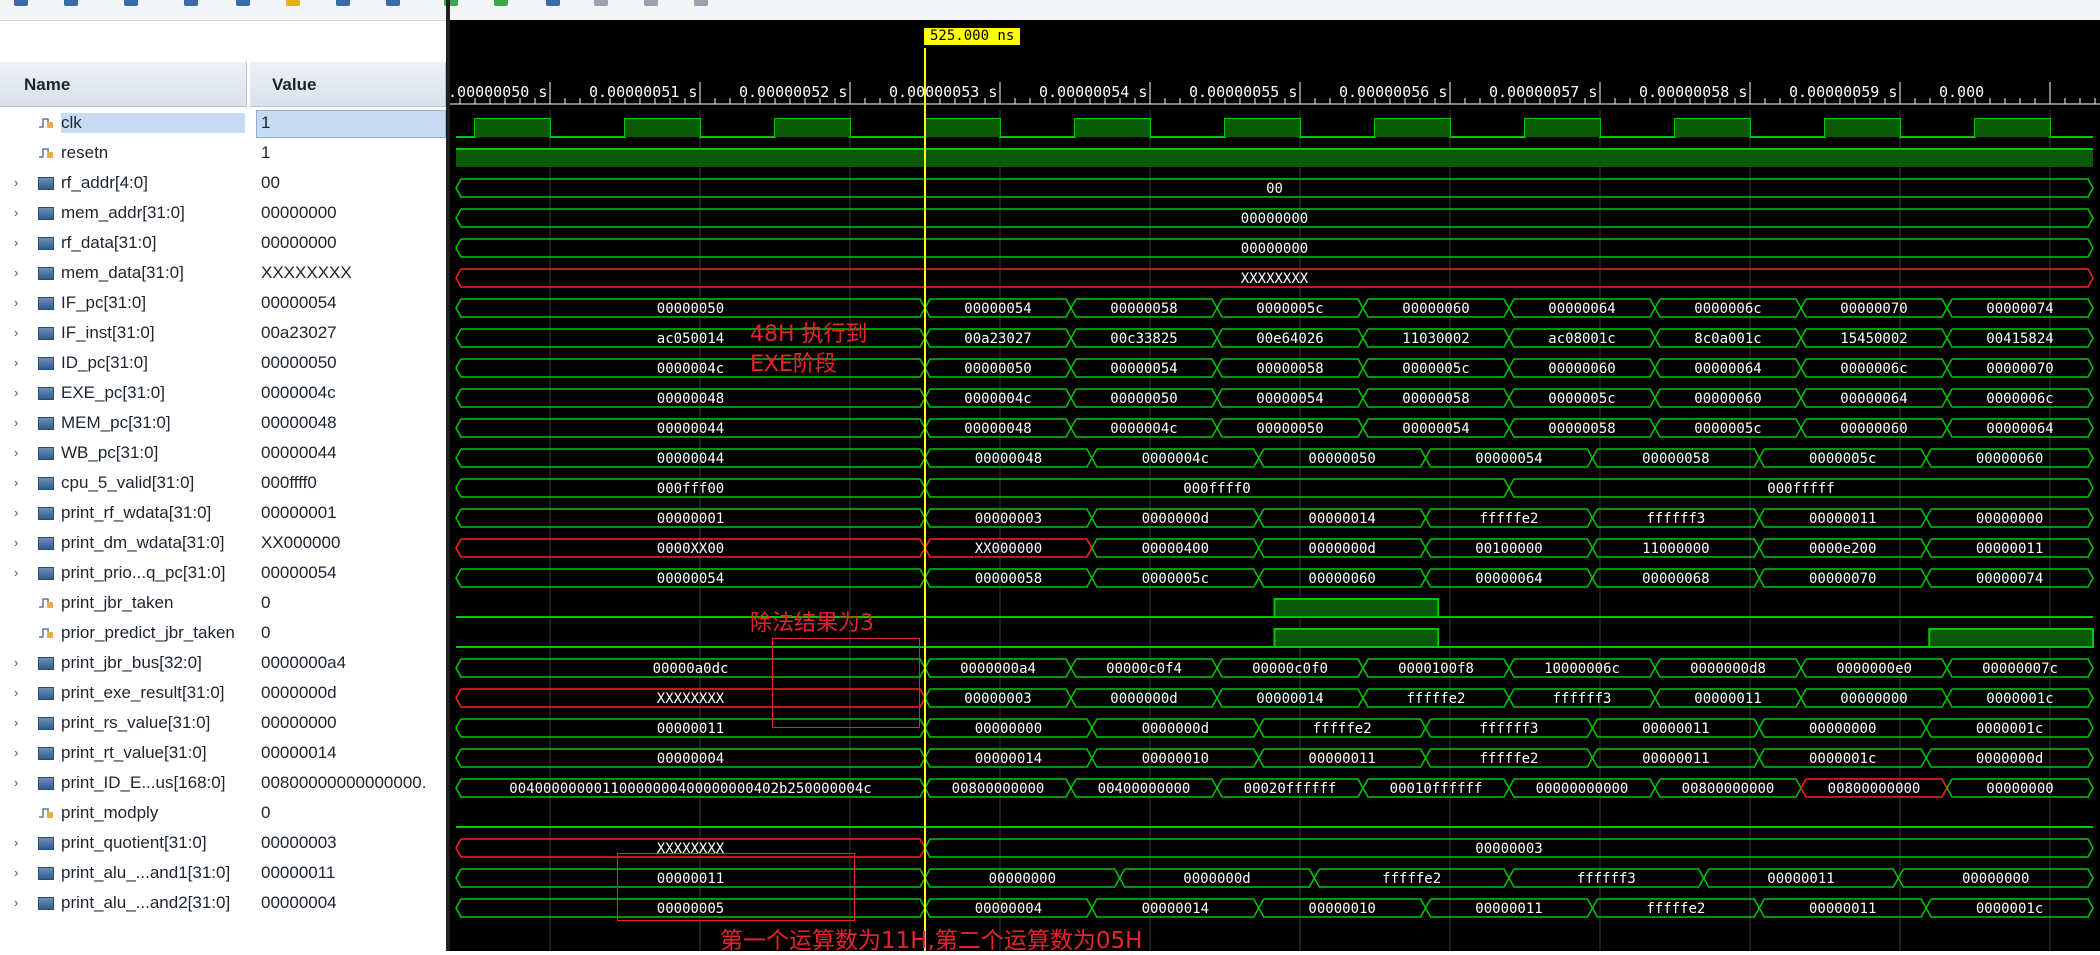 The width and height of the screenshot is (2100, 955). Describe the element at coordinates (223, 843) in the screenshot. I see `signal-row: › print_quotient[31:0] 00000003` at that location.